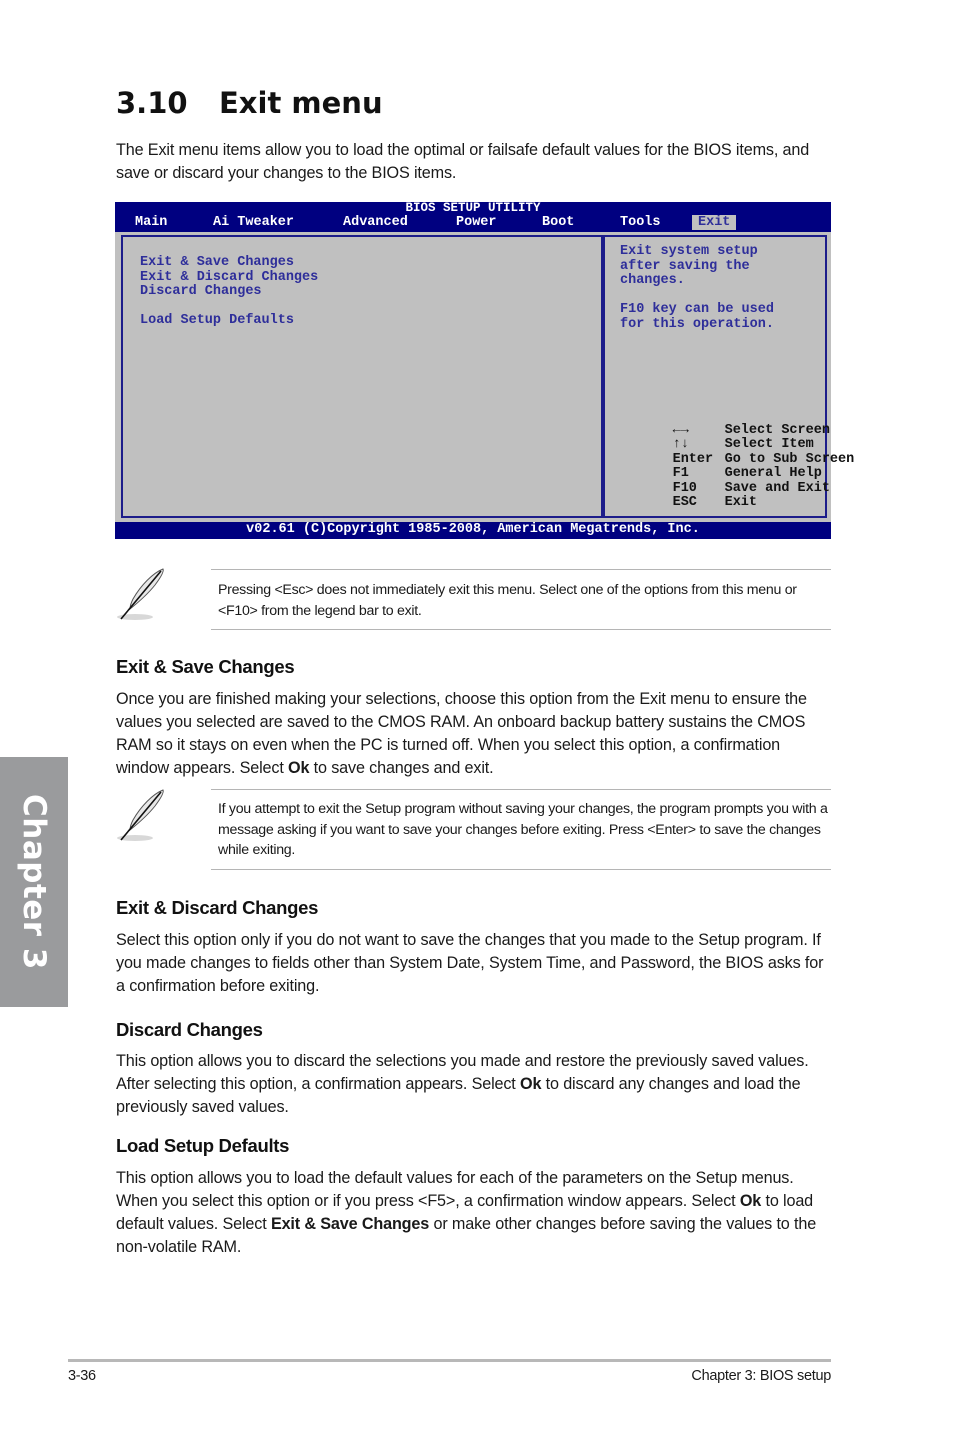 This screenshot has height=1438, width=954. What do you see at coordinates (741, 502) in the screenshot?
I see `legend-action: Exit` at bounding box center [741, 502].